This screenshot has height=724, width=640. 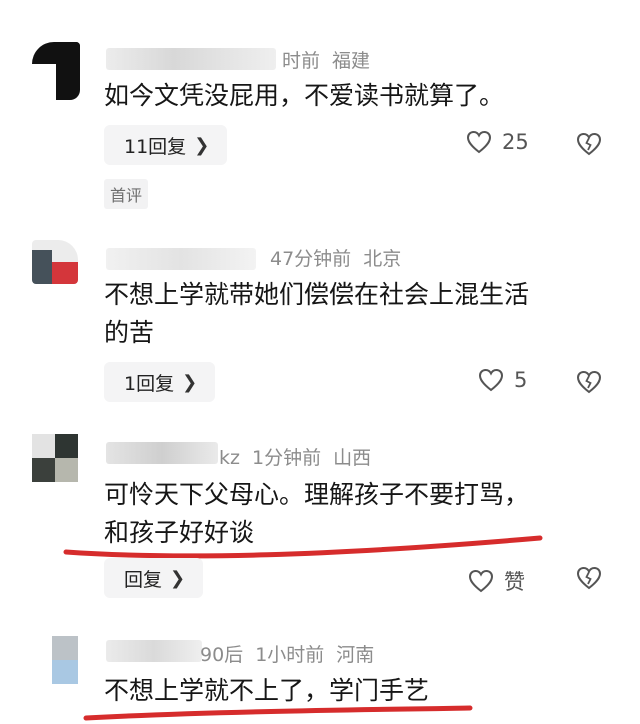 What do you see at coordinates (352, 458) in the screenshot?
I see `comment-region: 山西` at bounding box center [352, 458].